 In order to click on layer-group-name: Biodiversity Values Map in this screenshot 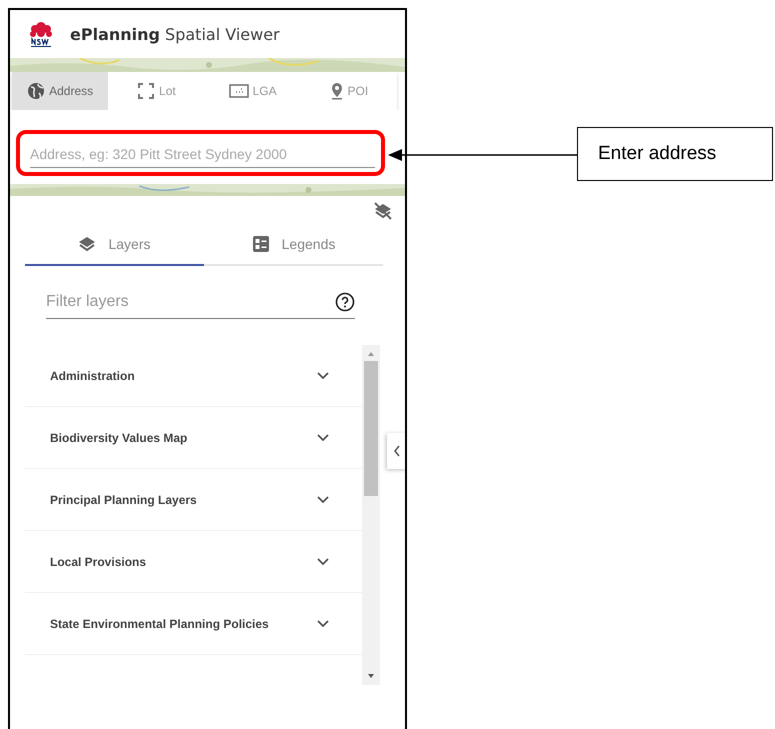, I will do `click(119, 437)`.